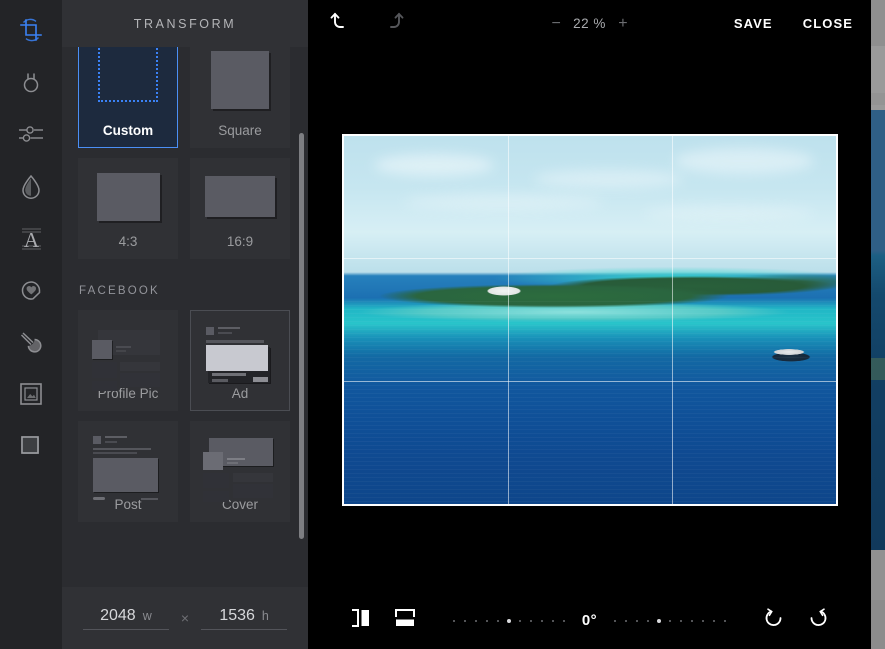 The height and width of the screenshot is (649, 885). I want to click on rotation-dial: 0°, so click(589, 620).